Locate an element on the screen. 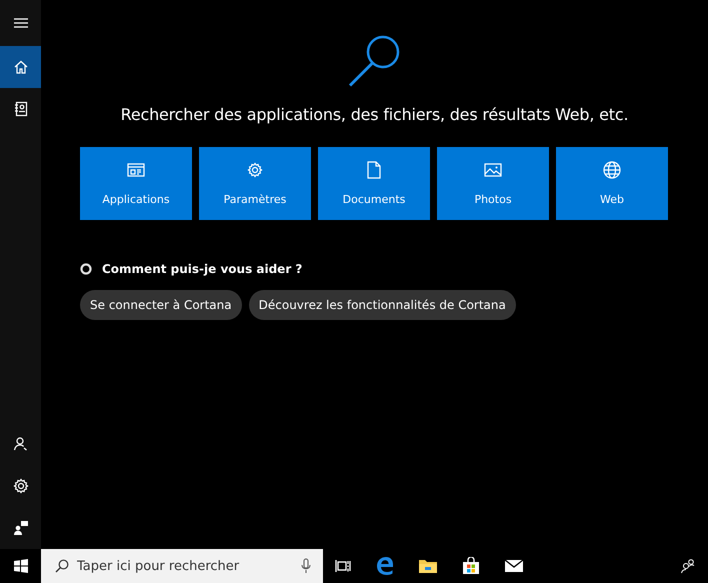 This screenshot has width=708, height=583. folder-icon is located at coordinates (428, 566).